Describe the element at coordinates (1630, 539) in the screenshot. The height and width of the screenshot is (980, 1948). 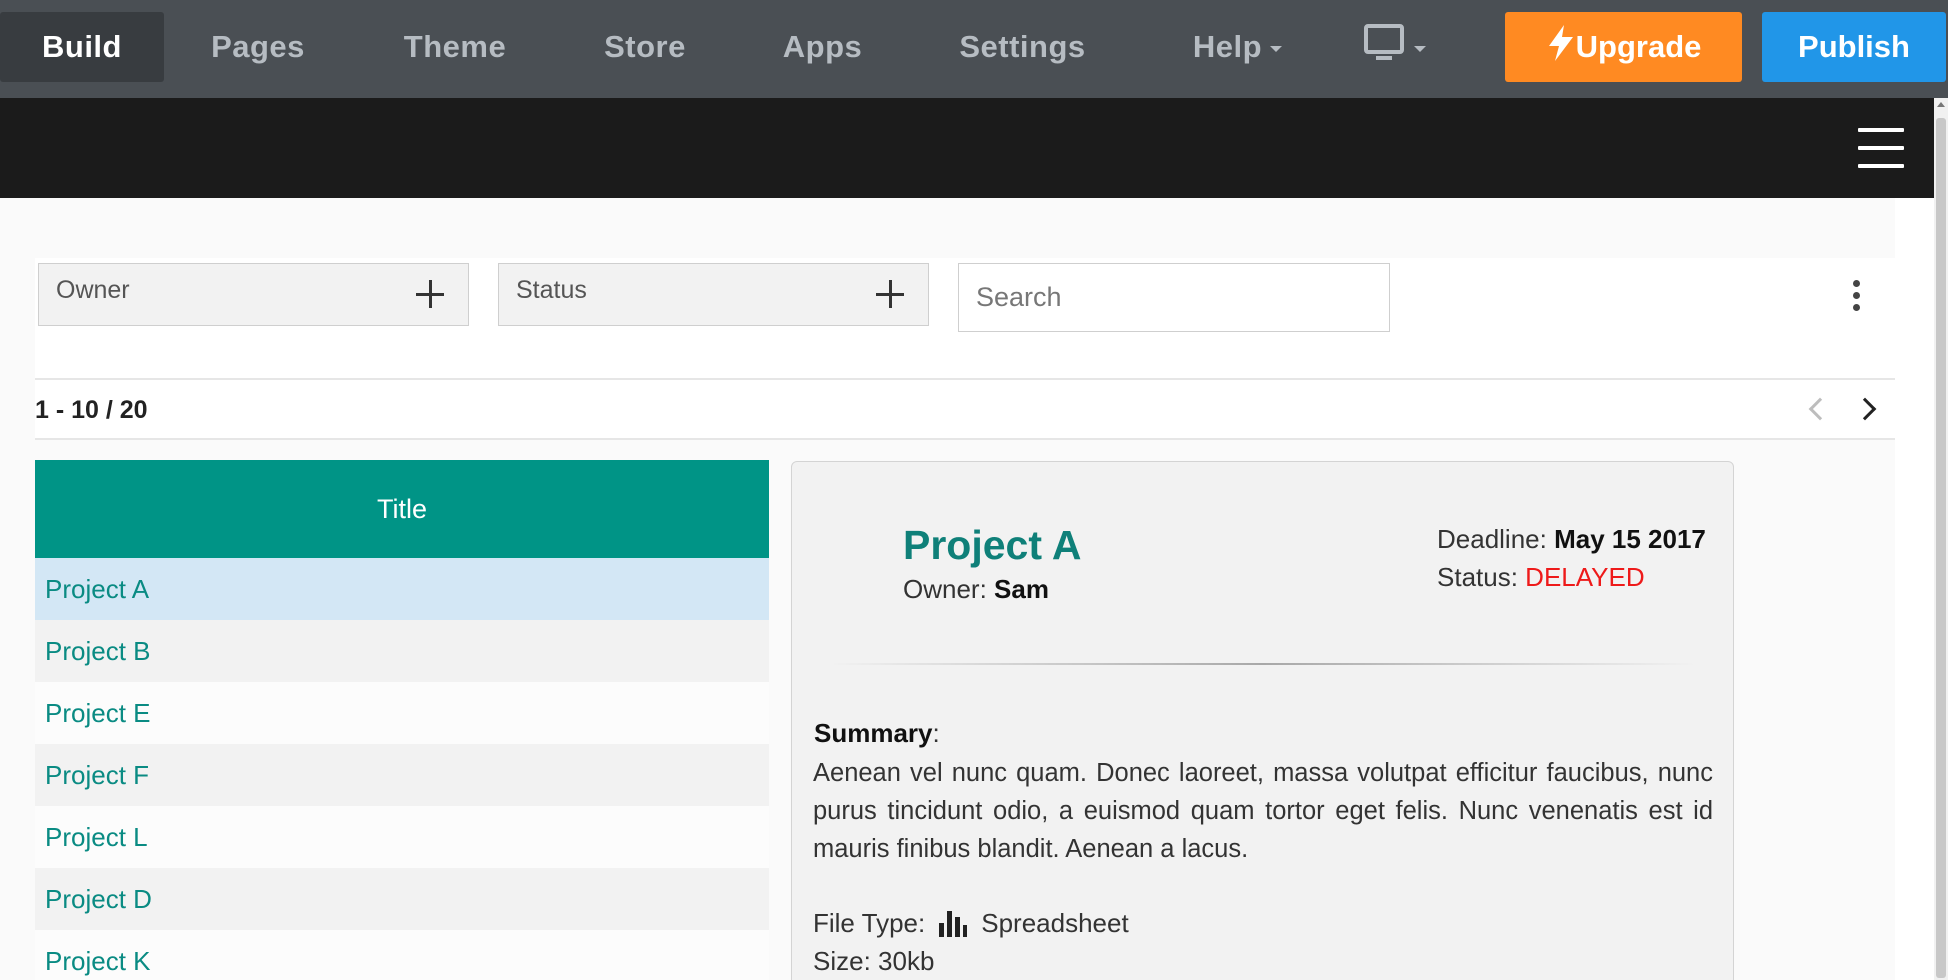
I see `deadline-value: May 15 2017` at that location.